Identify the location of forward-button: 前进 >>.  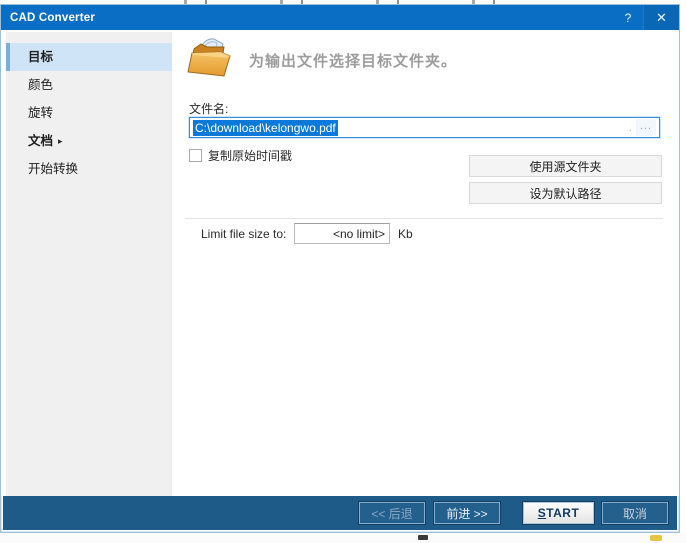
(467, 513).